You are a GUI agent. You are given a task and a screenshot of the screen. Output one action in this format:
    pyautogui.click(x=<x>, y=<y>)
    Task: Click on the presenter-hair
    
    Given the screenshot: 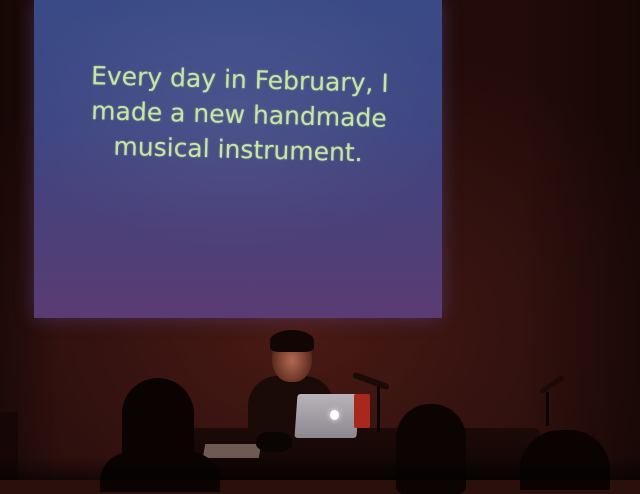 What is the action you would take?
    pyautogui.click(x=292, y=341)
    